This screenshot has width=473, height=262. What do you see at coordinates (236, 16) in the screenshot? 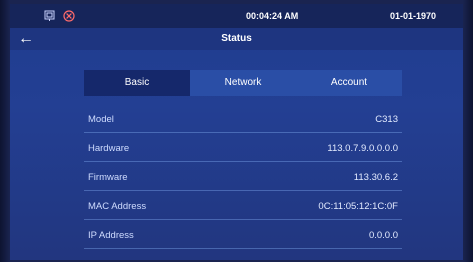
I see `status-bar: 00:04:24 AM 01-01-1970` at bounding box center [236, 16].